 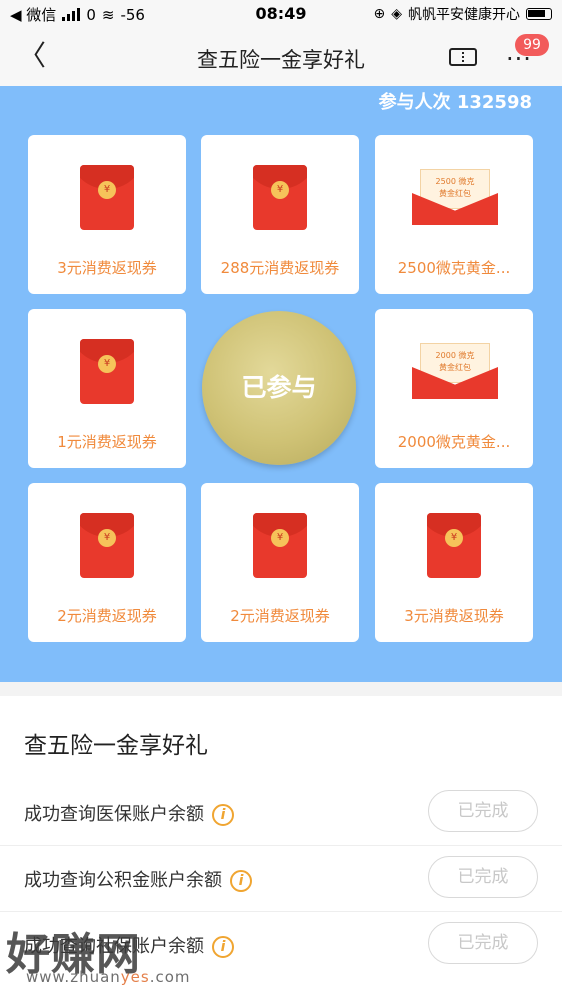 I want to click on prize-label: 288元消费返现券, so click(x=280, y=268).